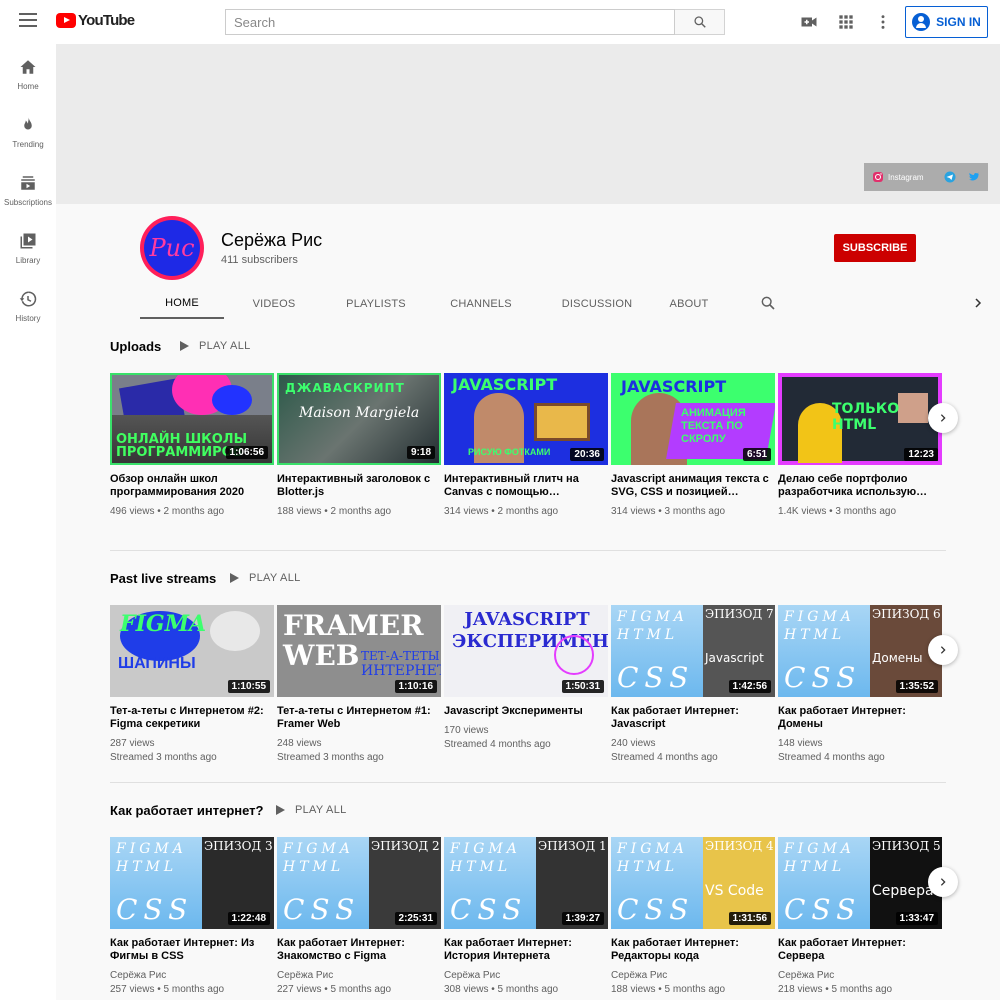 The image size is (1000, 1000). What do you see at coordinates (860, 419) in the screenshot?
I see `video-thumbnail: ТОЛЬКО HTML 12:23` at bounding box center [860, 419].